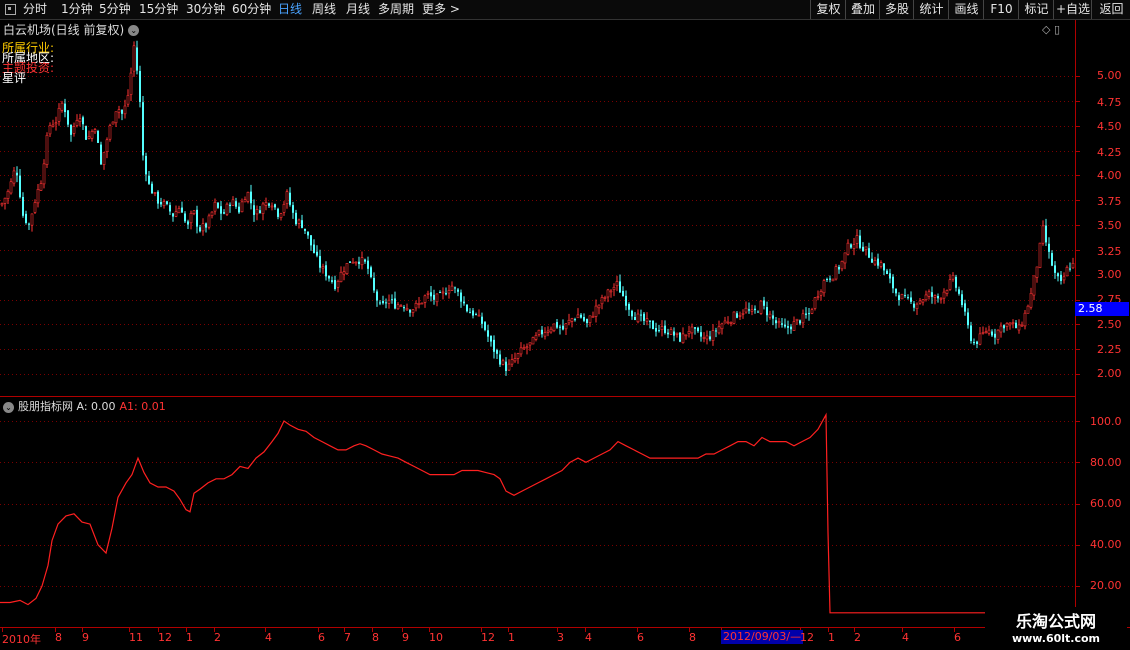  I want to click on date-label: 9, so click(405, 637).